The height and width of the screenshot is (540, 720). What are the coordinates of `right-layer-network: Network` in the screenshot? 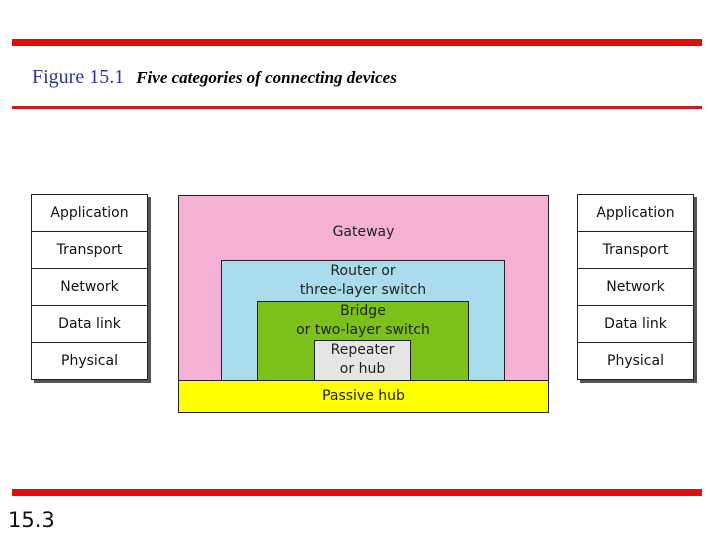 It's located at (635, 286).